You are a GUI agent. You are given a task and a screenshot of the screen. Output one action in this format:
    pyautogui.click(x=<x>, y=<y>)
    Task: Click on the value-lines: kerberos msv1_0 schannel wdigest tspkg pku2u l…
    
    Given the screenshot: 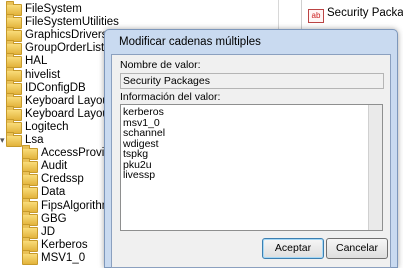 What is the action you would take?
    pyautogui.click(x=144, y=144)
    